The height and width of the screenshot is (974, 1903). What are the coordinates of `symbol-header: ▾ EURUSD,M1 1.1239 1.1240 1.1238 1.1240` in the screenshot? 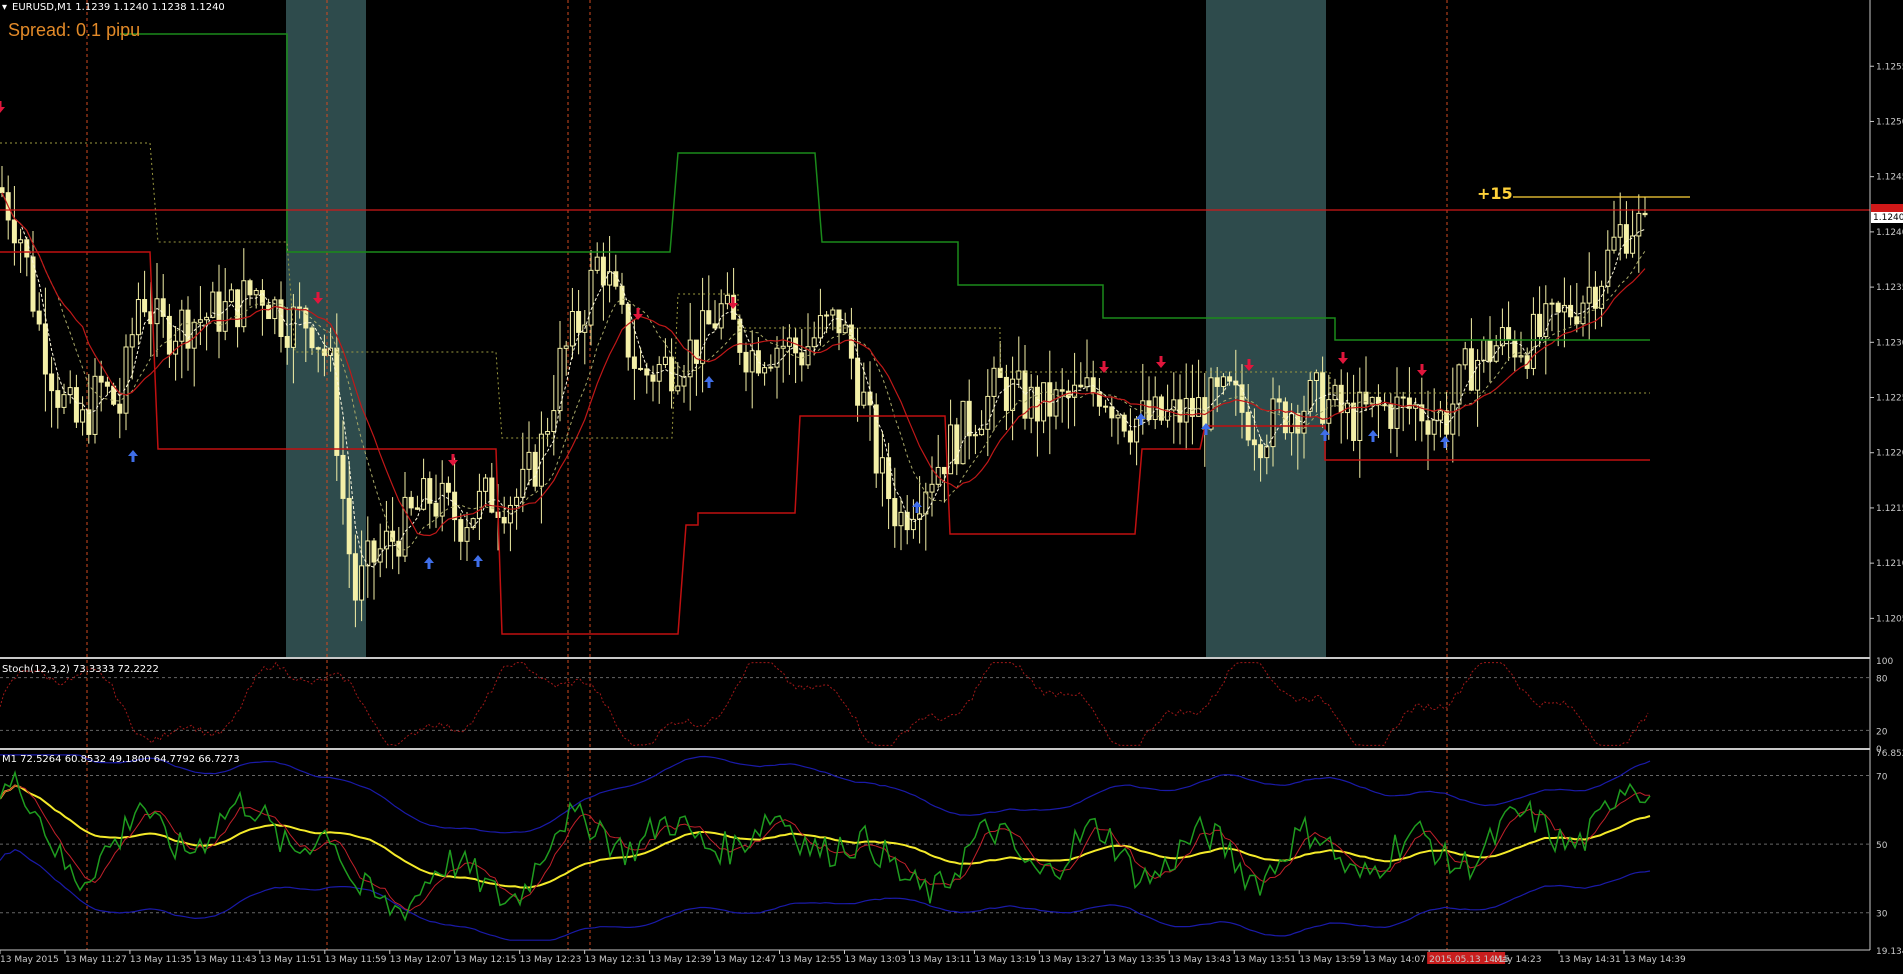 It's located at (113, 7).